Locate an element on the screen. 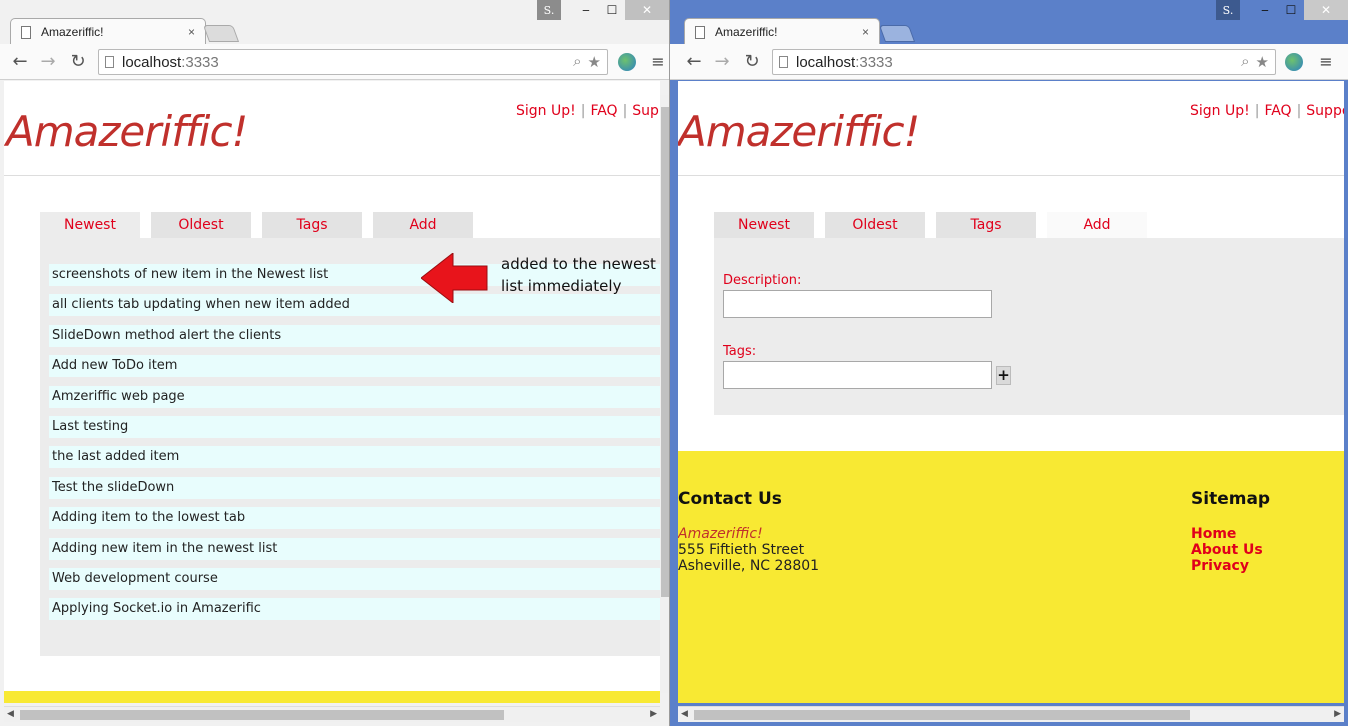  footer-edge is located at coordinates (332, 697).